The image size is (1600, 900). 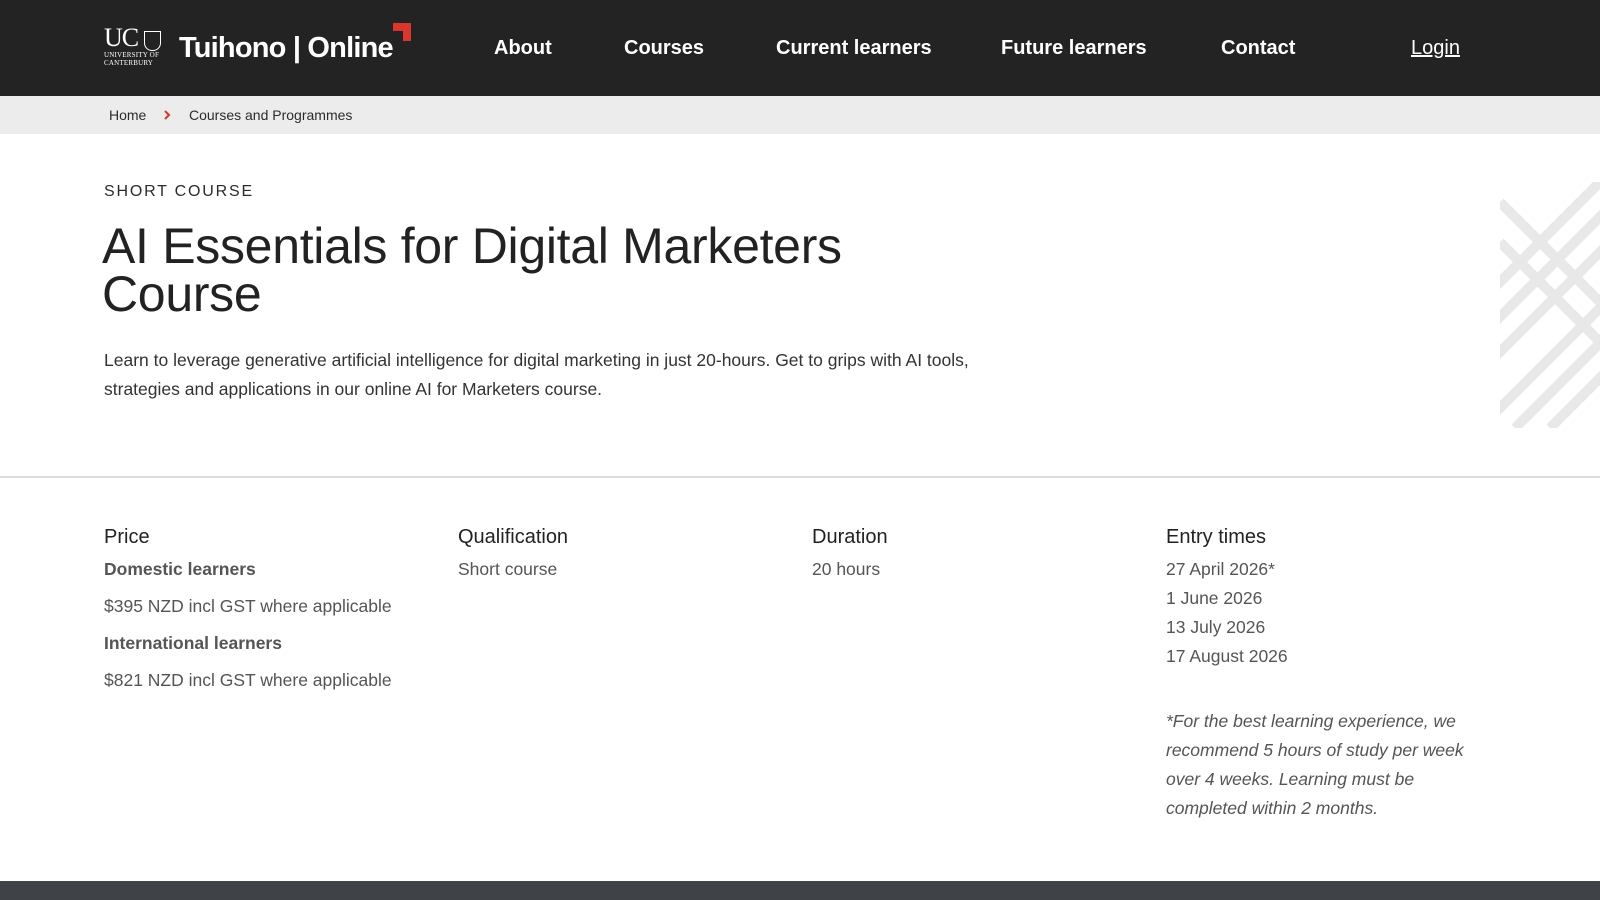 I want to click on entry-date: 17 August 2026, so click(x=1227, y=656).